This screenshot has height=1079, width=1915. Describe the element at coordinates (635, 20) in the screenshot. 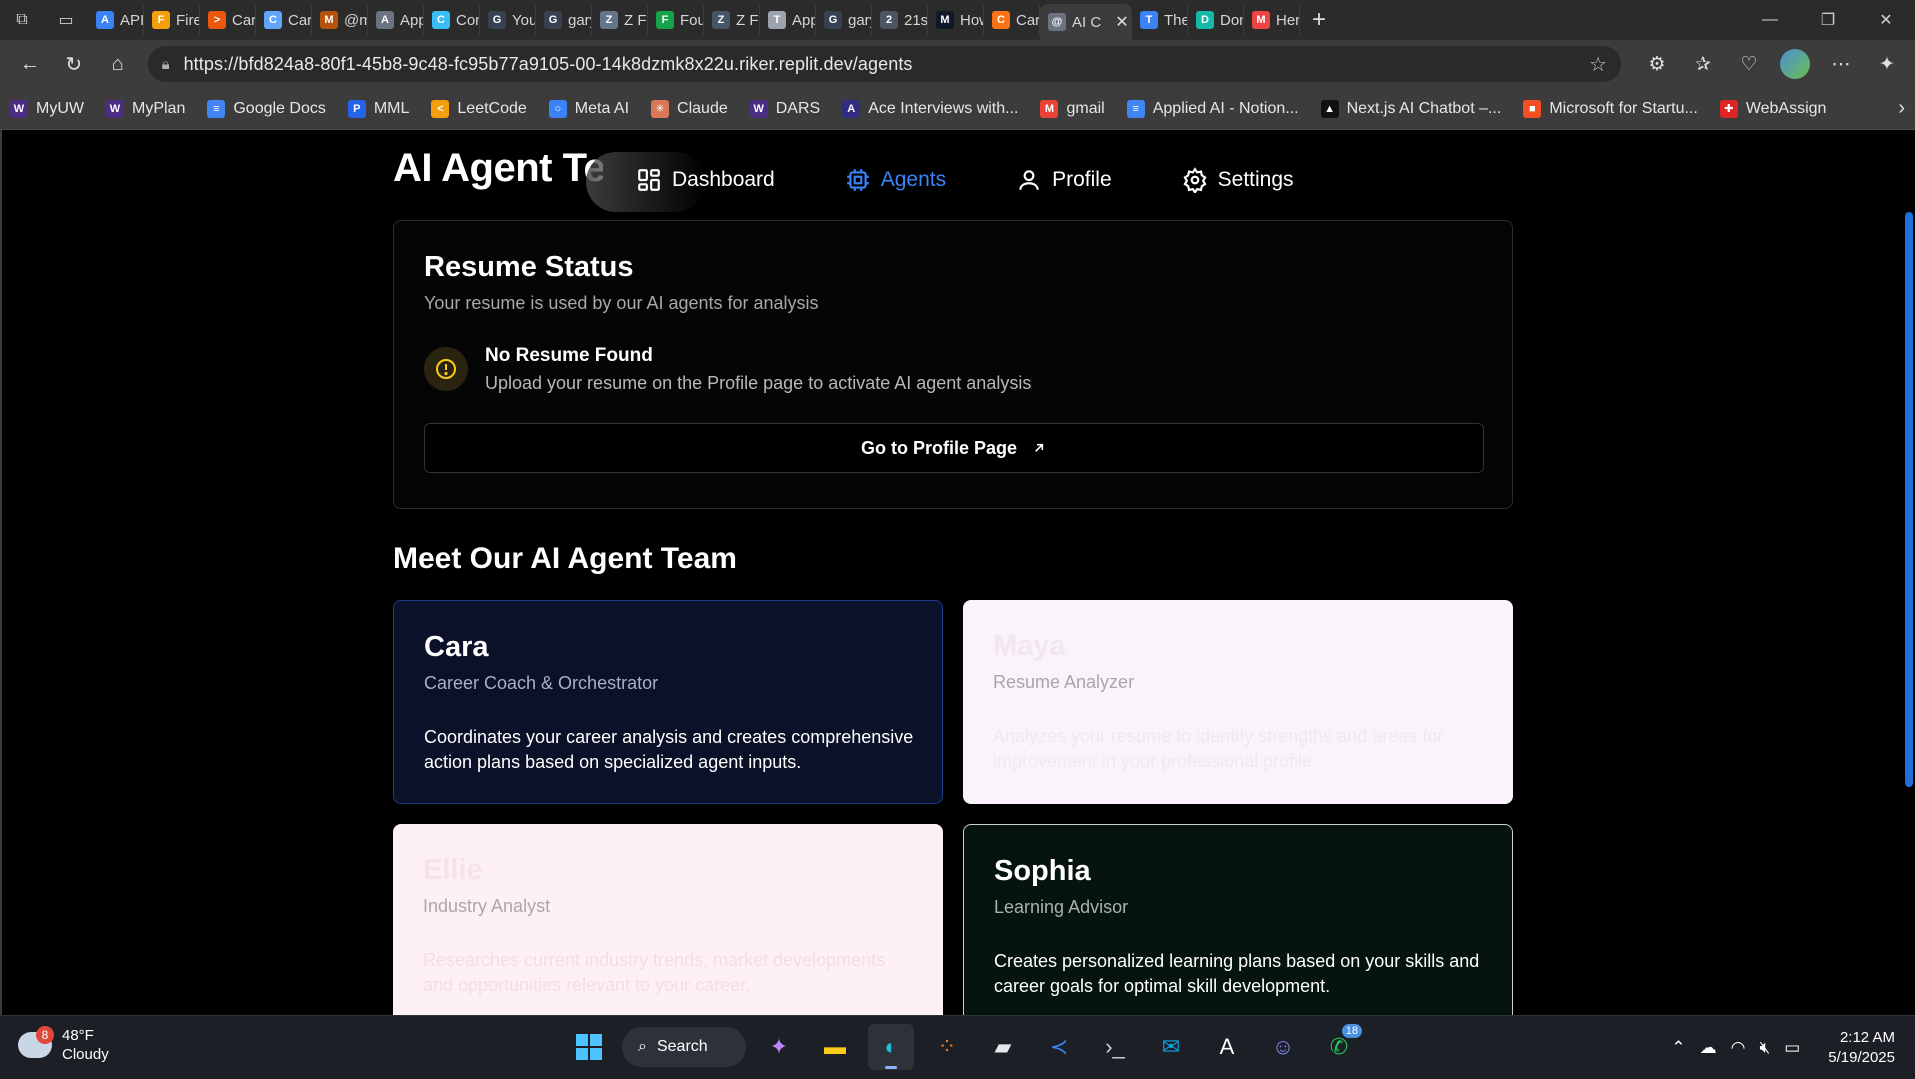

I see `tab-label: Z Fe` at that location.